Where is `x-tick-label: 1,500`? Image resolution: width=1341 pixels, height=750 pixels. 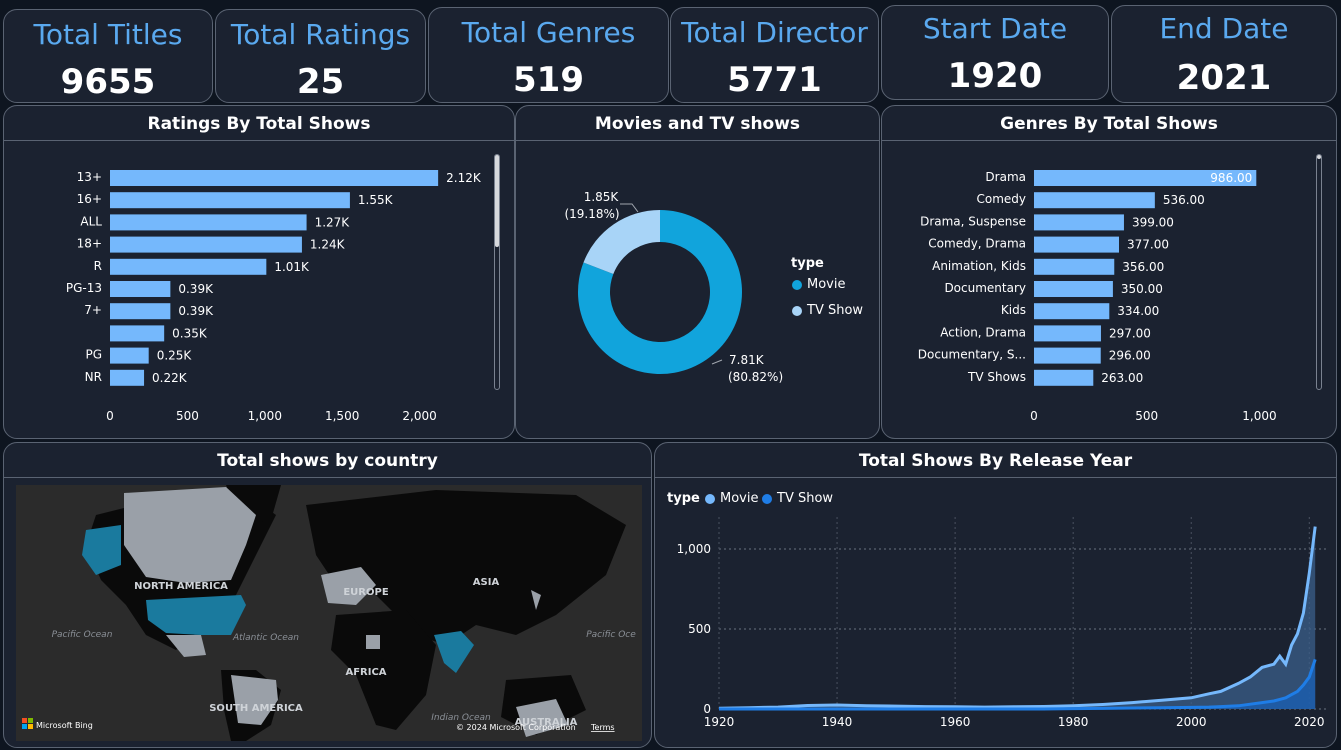
x-tick-label: 1,500 is located at coordinates (342, 416).